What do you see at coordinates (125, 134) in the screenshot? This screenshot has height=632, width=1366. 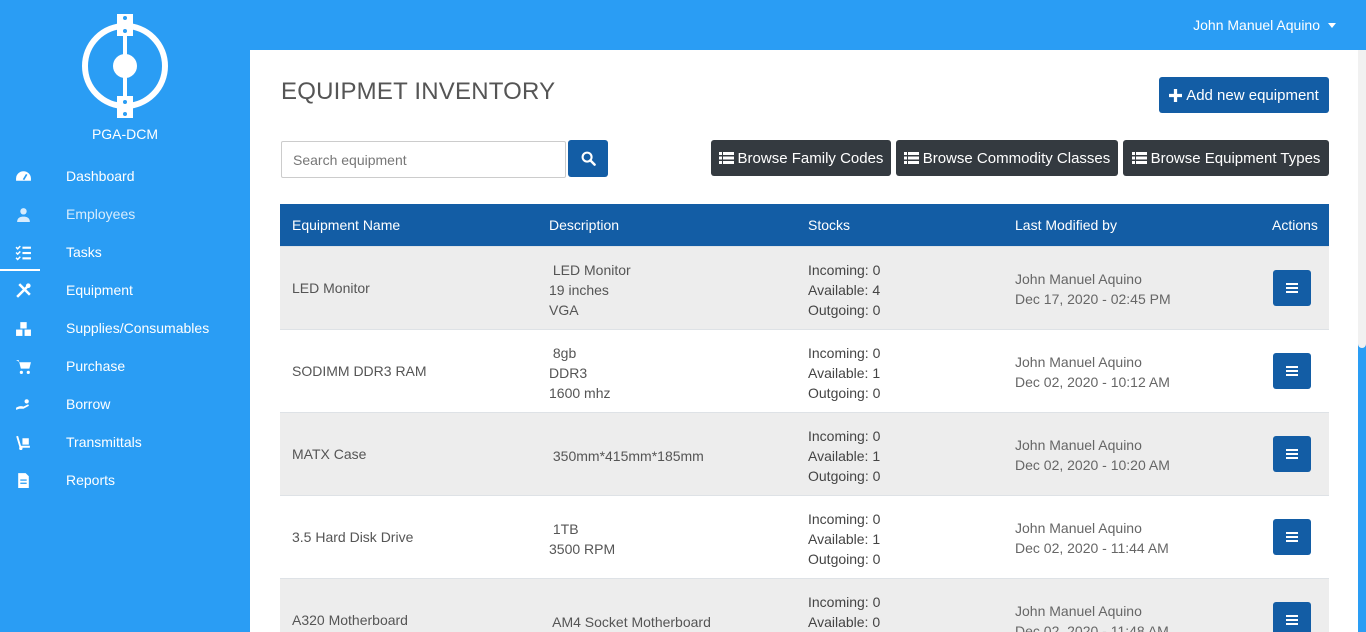 I see `brand-name: PGA-DCM` at bounding box center [125, 134].